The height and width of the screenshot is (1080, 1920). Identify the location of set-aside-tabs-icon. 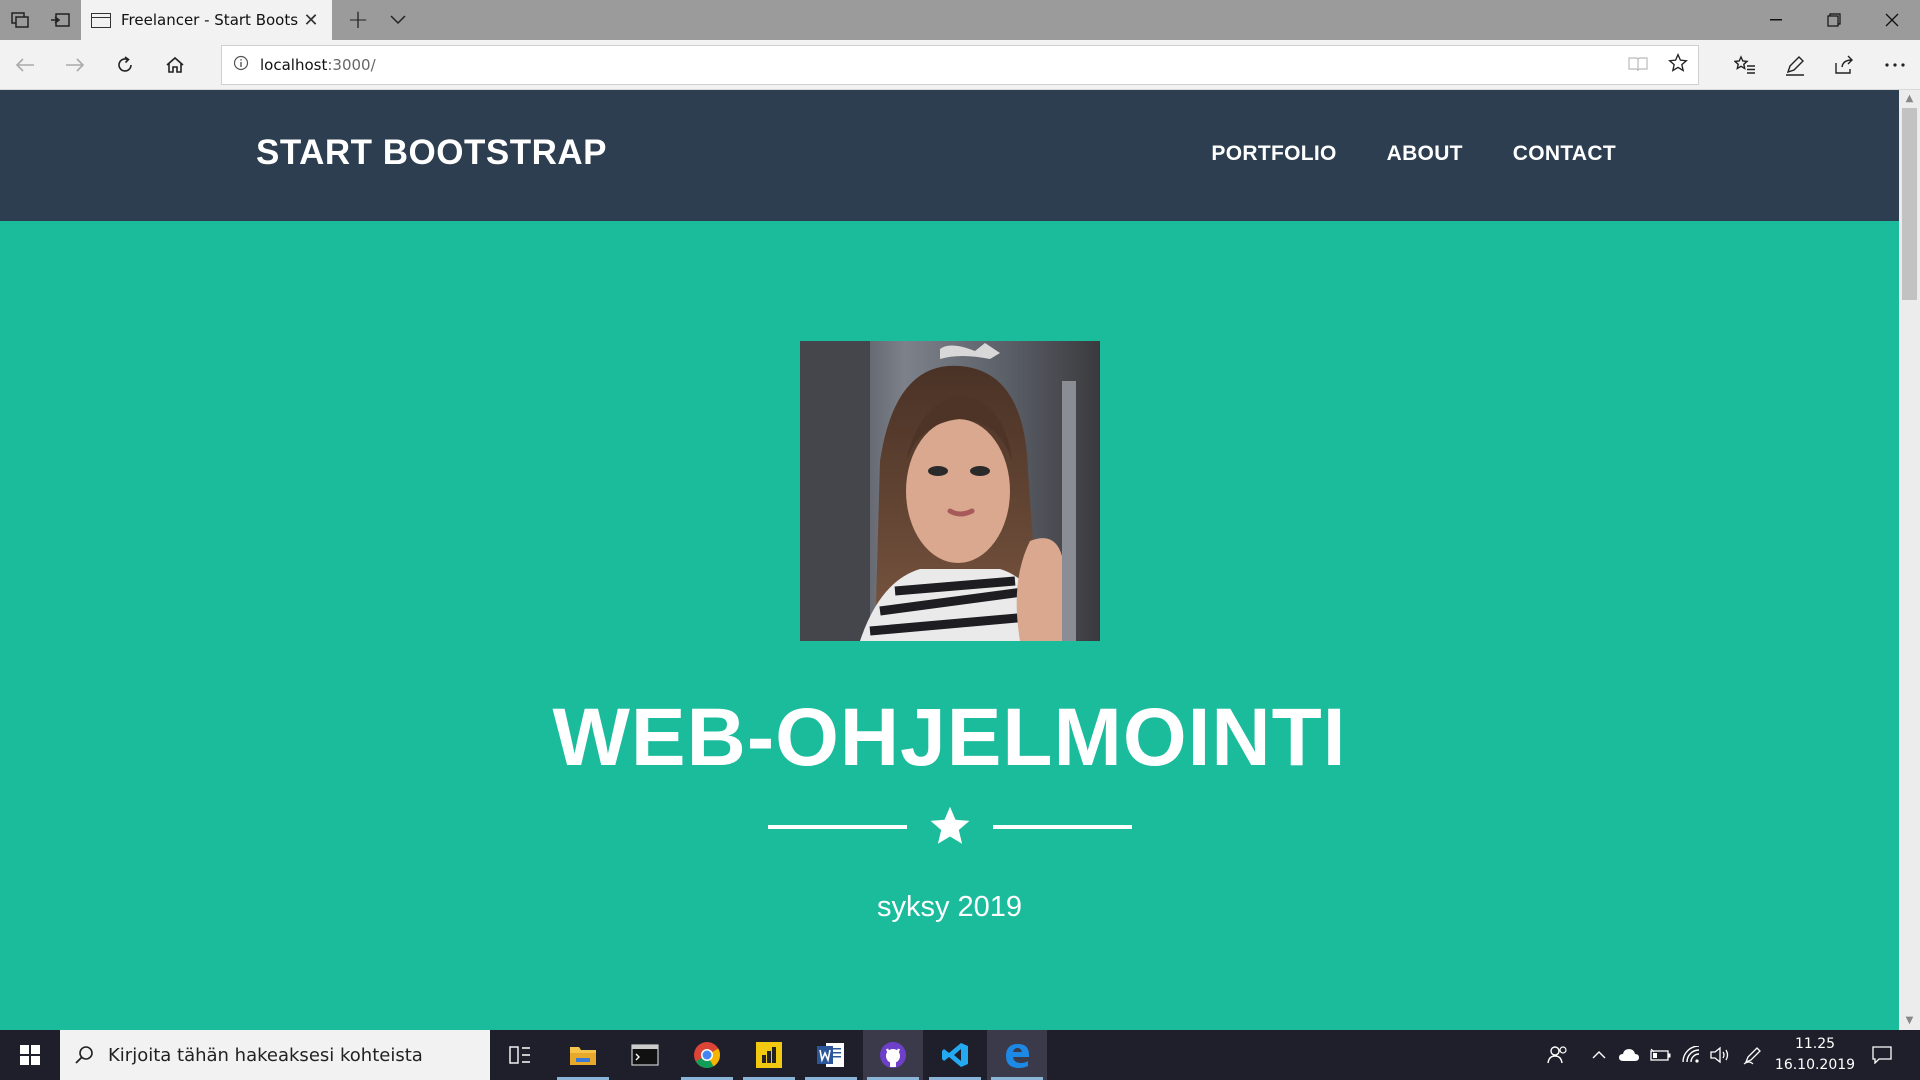
(20, 20).